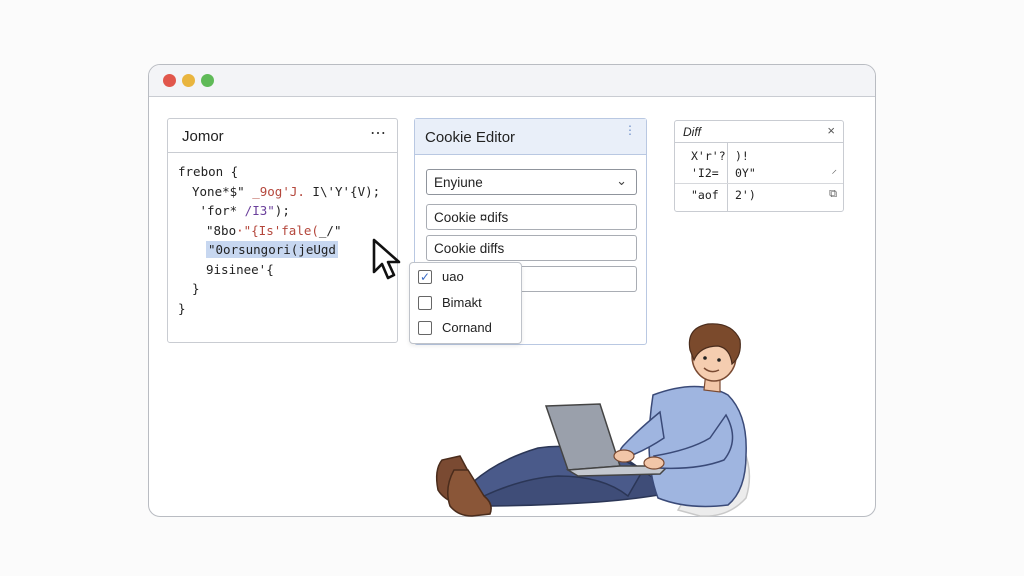  Describe the element at coordinates (425, 276) in the screenshot. I see `checkbox-icon: ✓` at that location.